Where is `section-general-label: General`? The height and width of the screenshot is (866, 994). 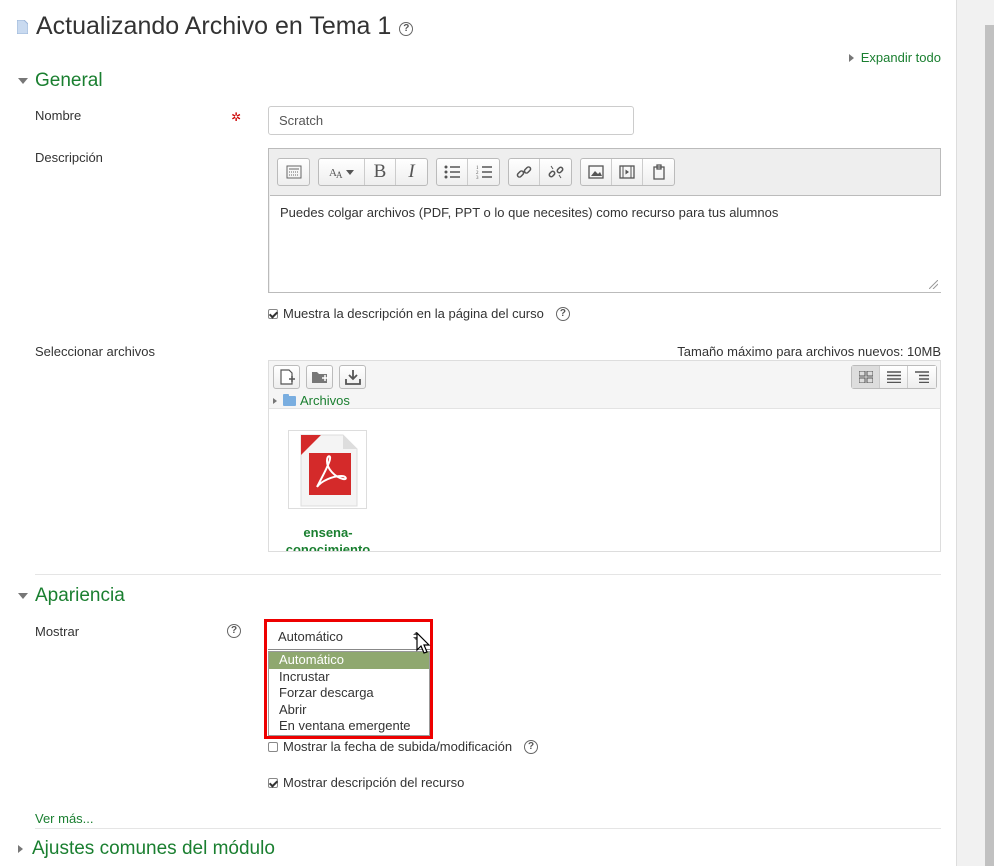
section-general-label: General is located at coordinates (69, 80).